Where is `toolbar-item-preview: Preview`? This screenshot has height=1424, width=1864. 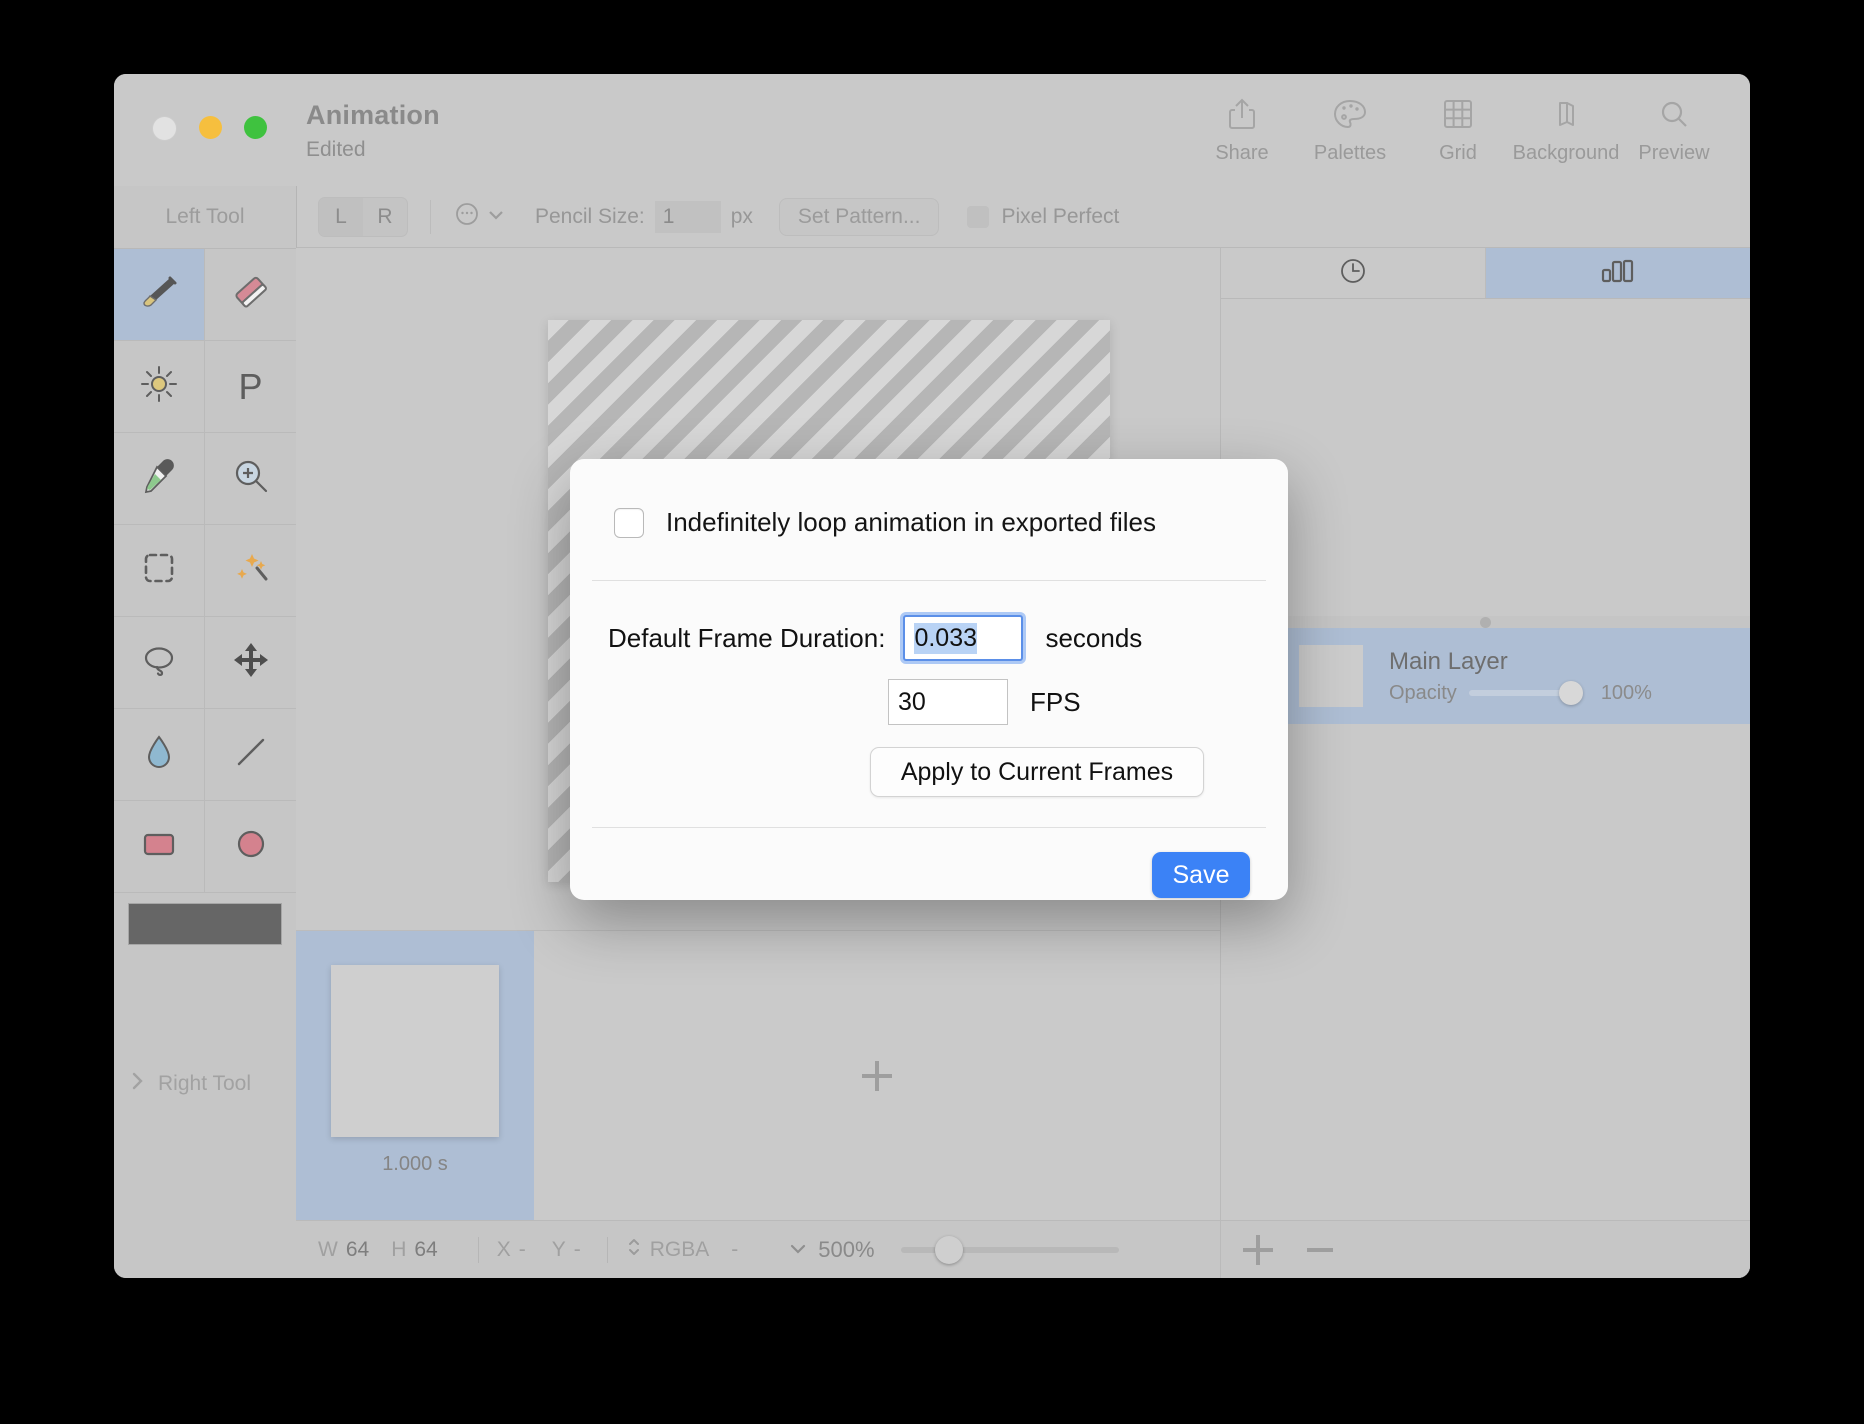
toolbar-item-preview: Preview is located at coordinates (1674, 129).